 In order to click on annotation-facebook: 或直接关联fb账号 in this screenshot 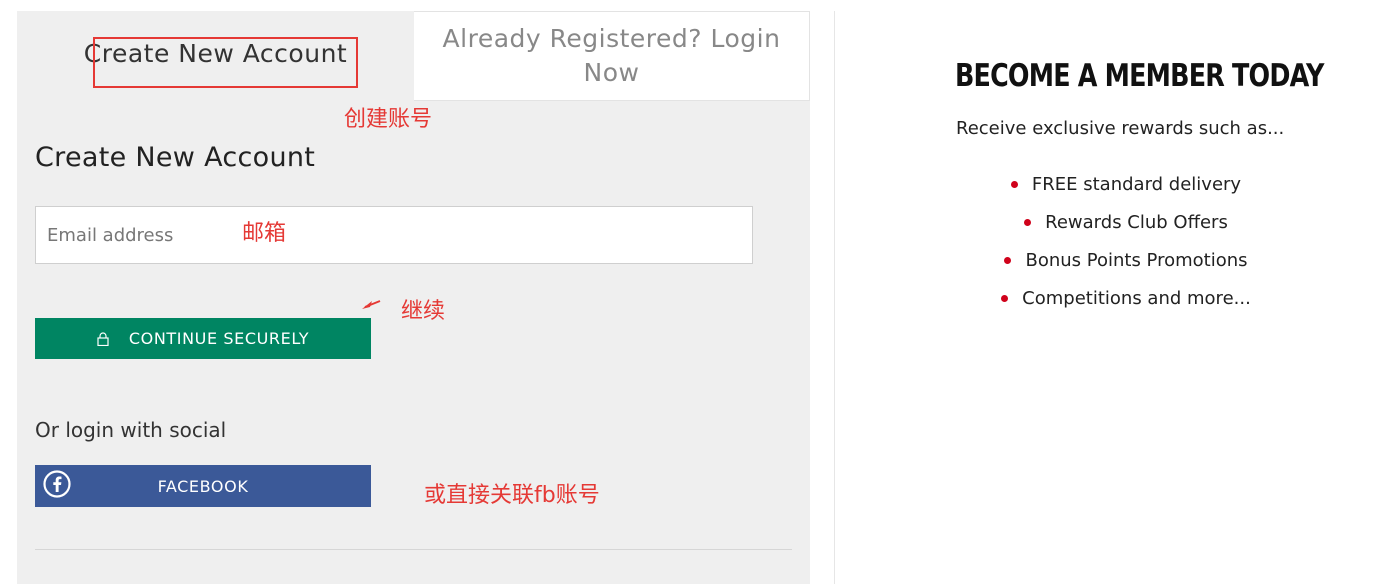, I will do `click(512, 495)`.